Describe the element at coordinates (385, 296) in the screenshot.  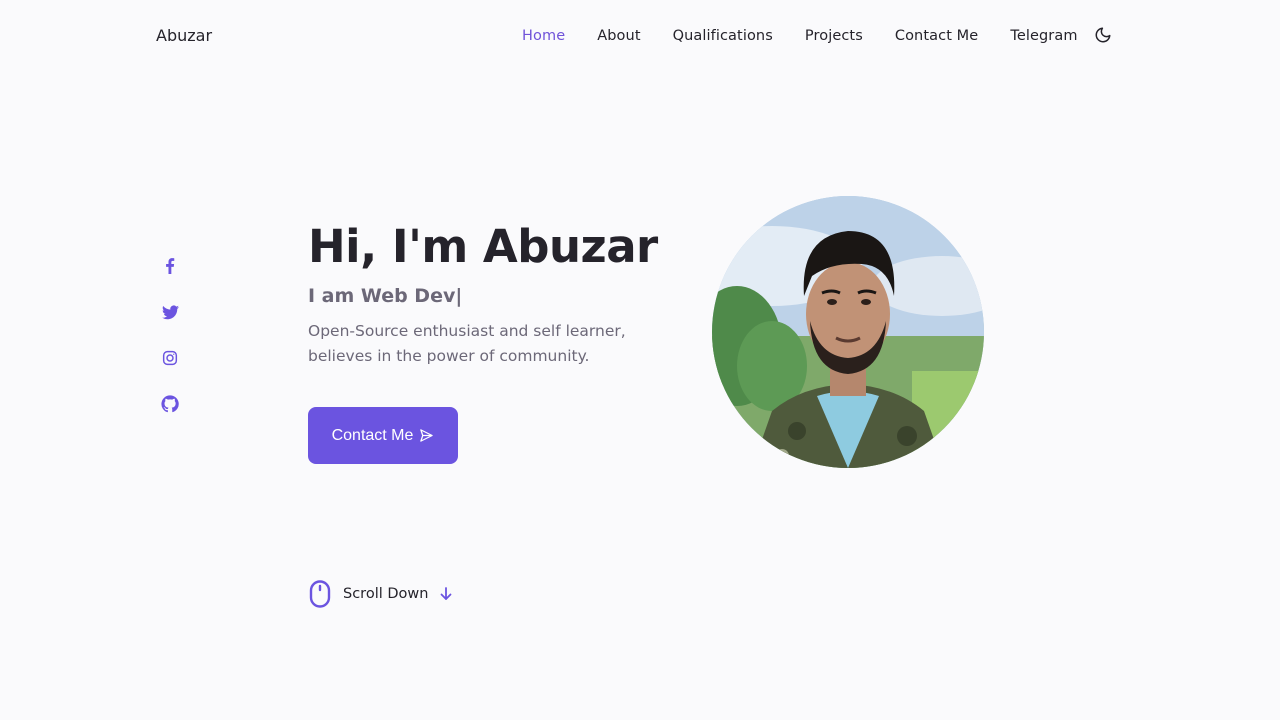
I see `hero-subtitle: I am Web Dev|` at that location.